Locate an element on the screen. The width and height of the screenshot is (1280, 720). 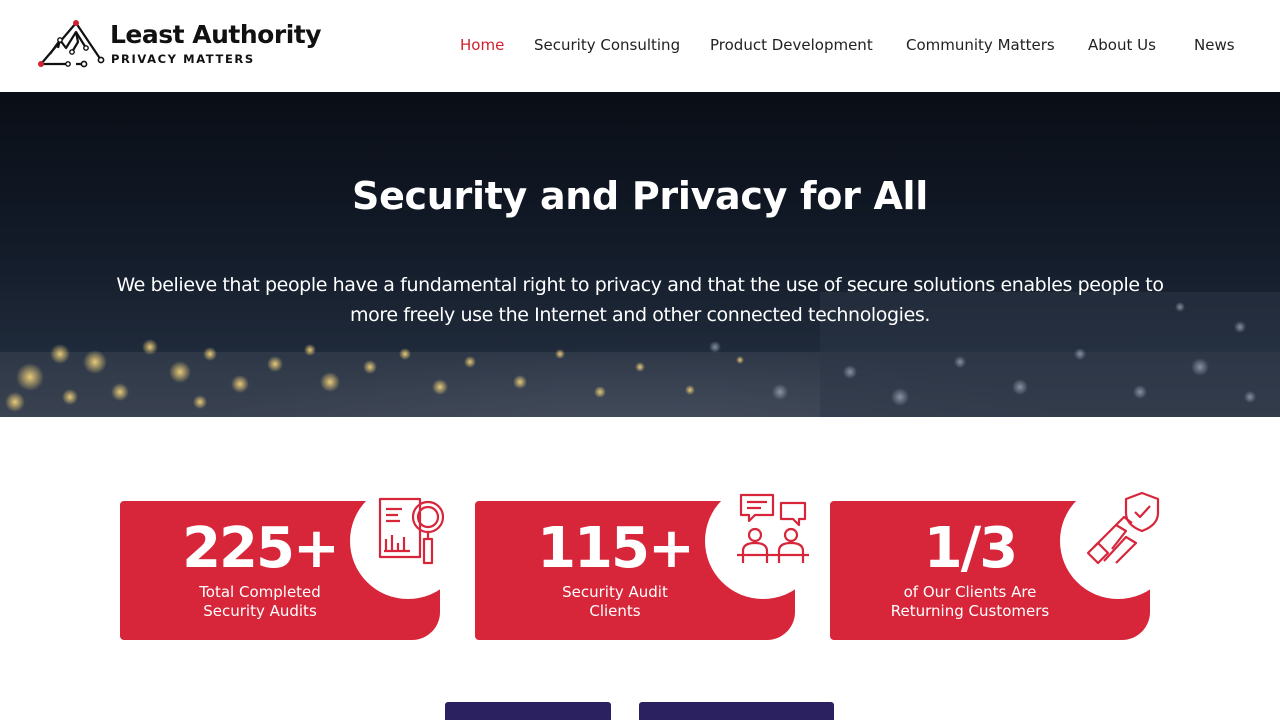
clients-chat-icon is located at coordinates (773, 528).